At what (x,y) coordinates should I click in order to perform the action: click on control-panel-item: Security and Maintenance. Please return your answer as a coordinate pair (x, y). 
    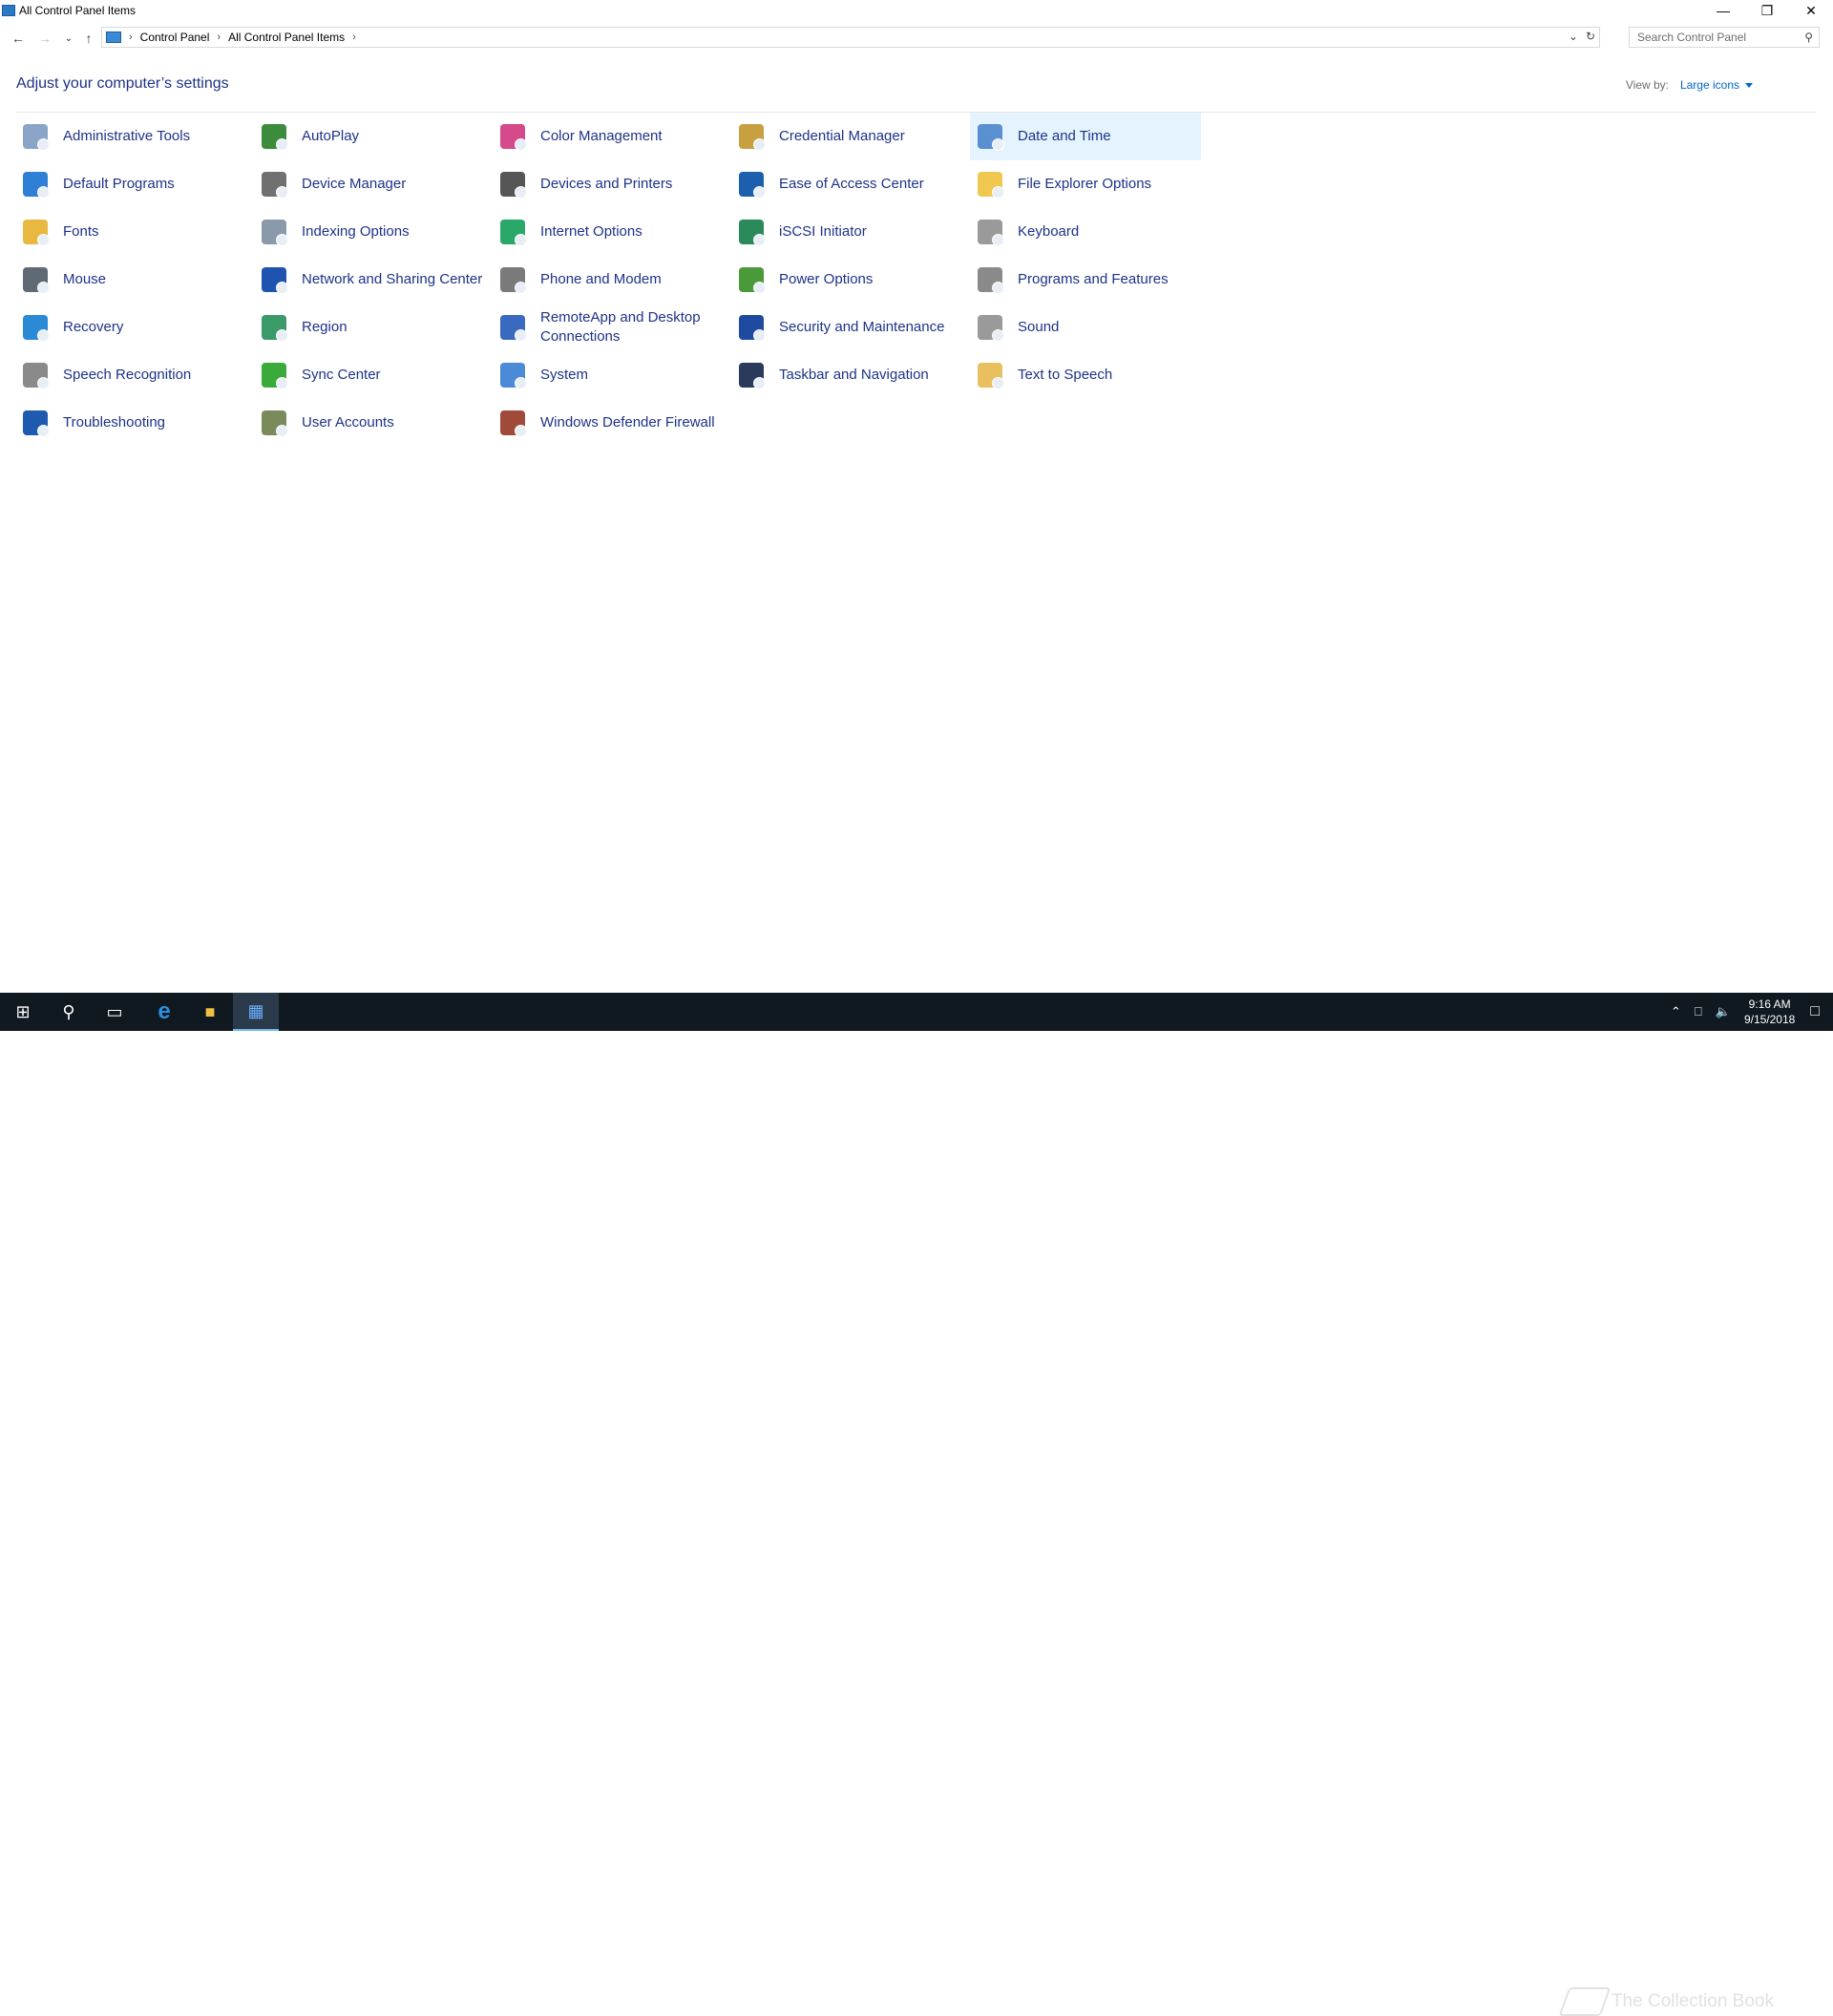
    Looking at the image, I should click on (847, 328).